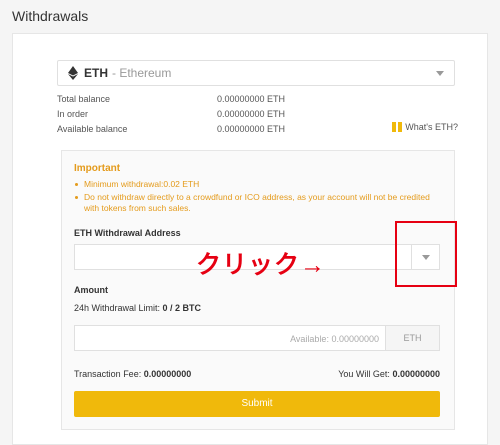  I want to click on submit-button: Submit, so click(257, 404).